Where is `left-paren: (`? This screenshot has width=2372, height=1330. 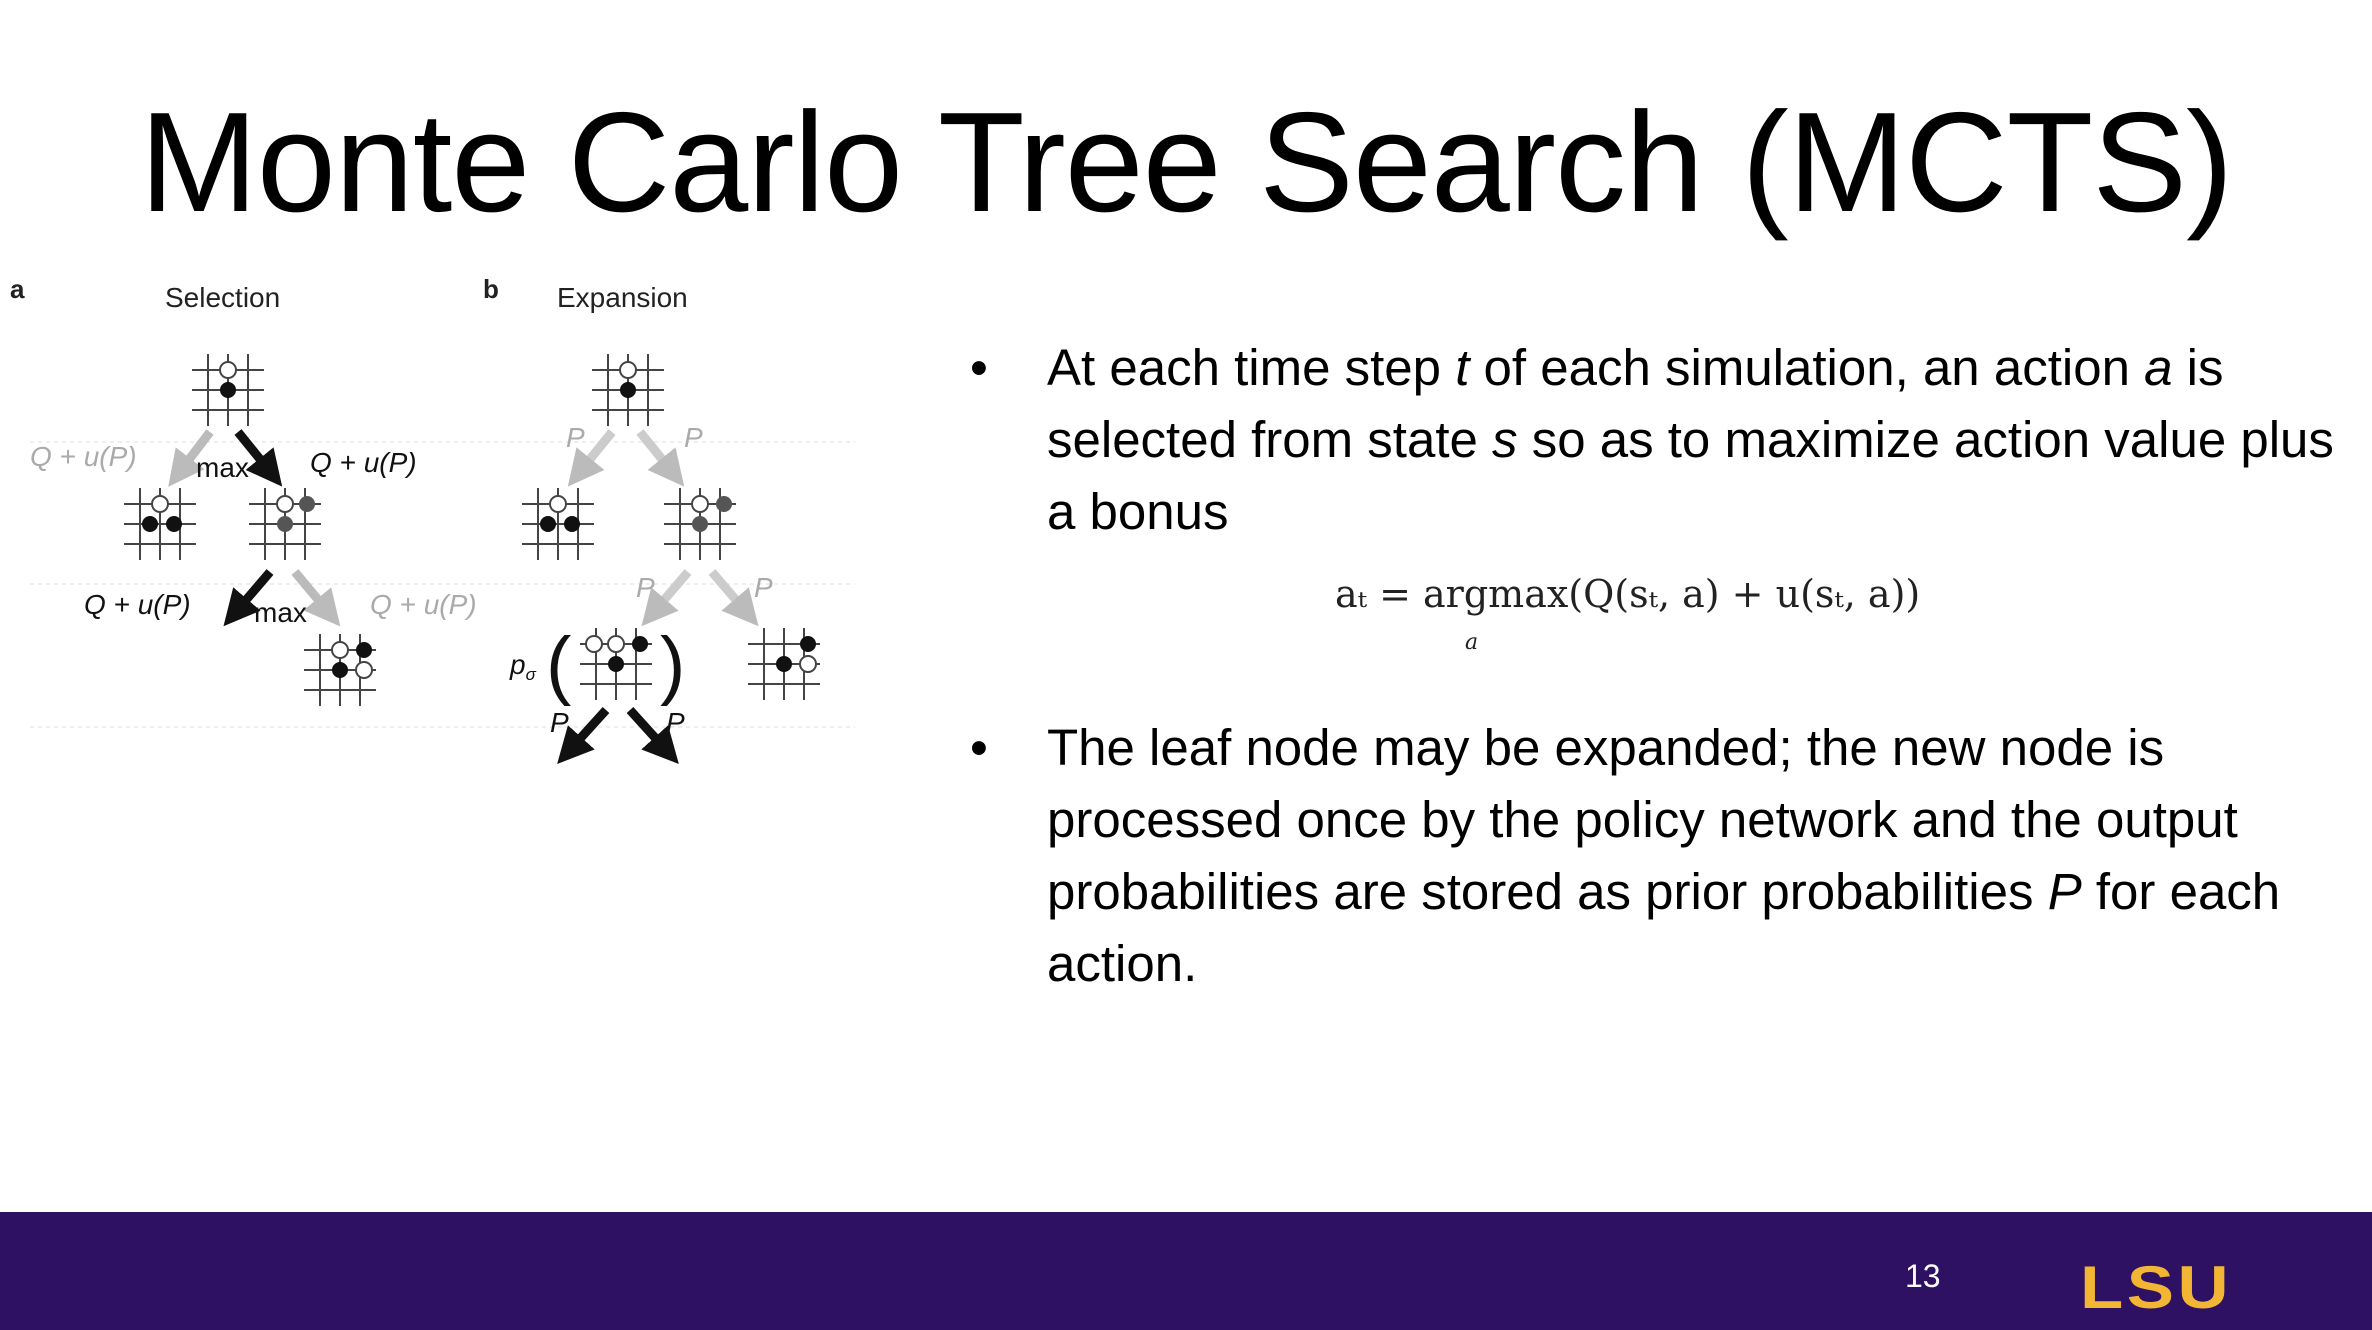 left-paren: ( is located at coordinates (558, 664).